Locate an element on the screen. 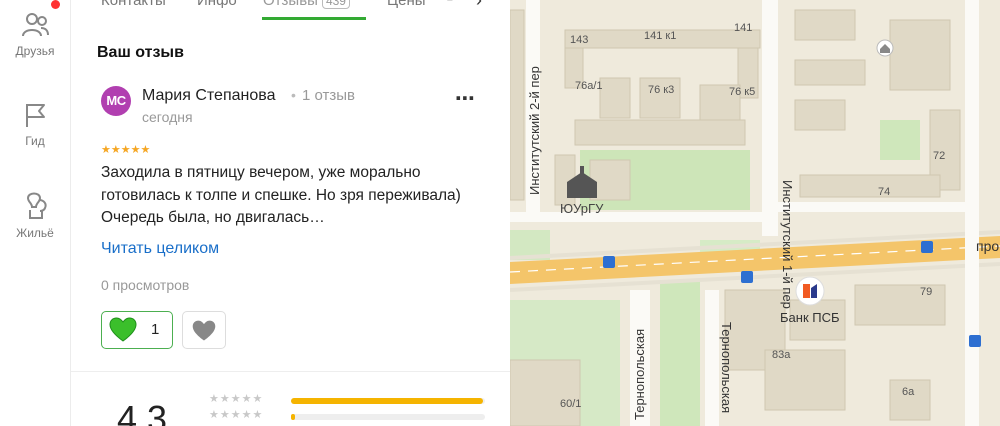 The width and height of the screenshot is (1000, 426). building-label: 6а is located at coordinates (908, 392).